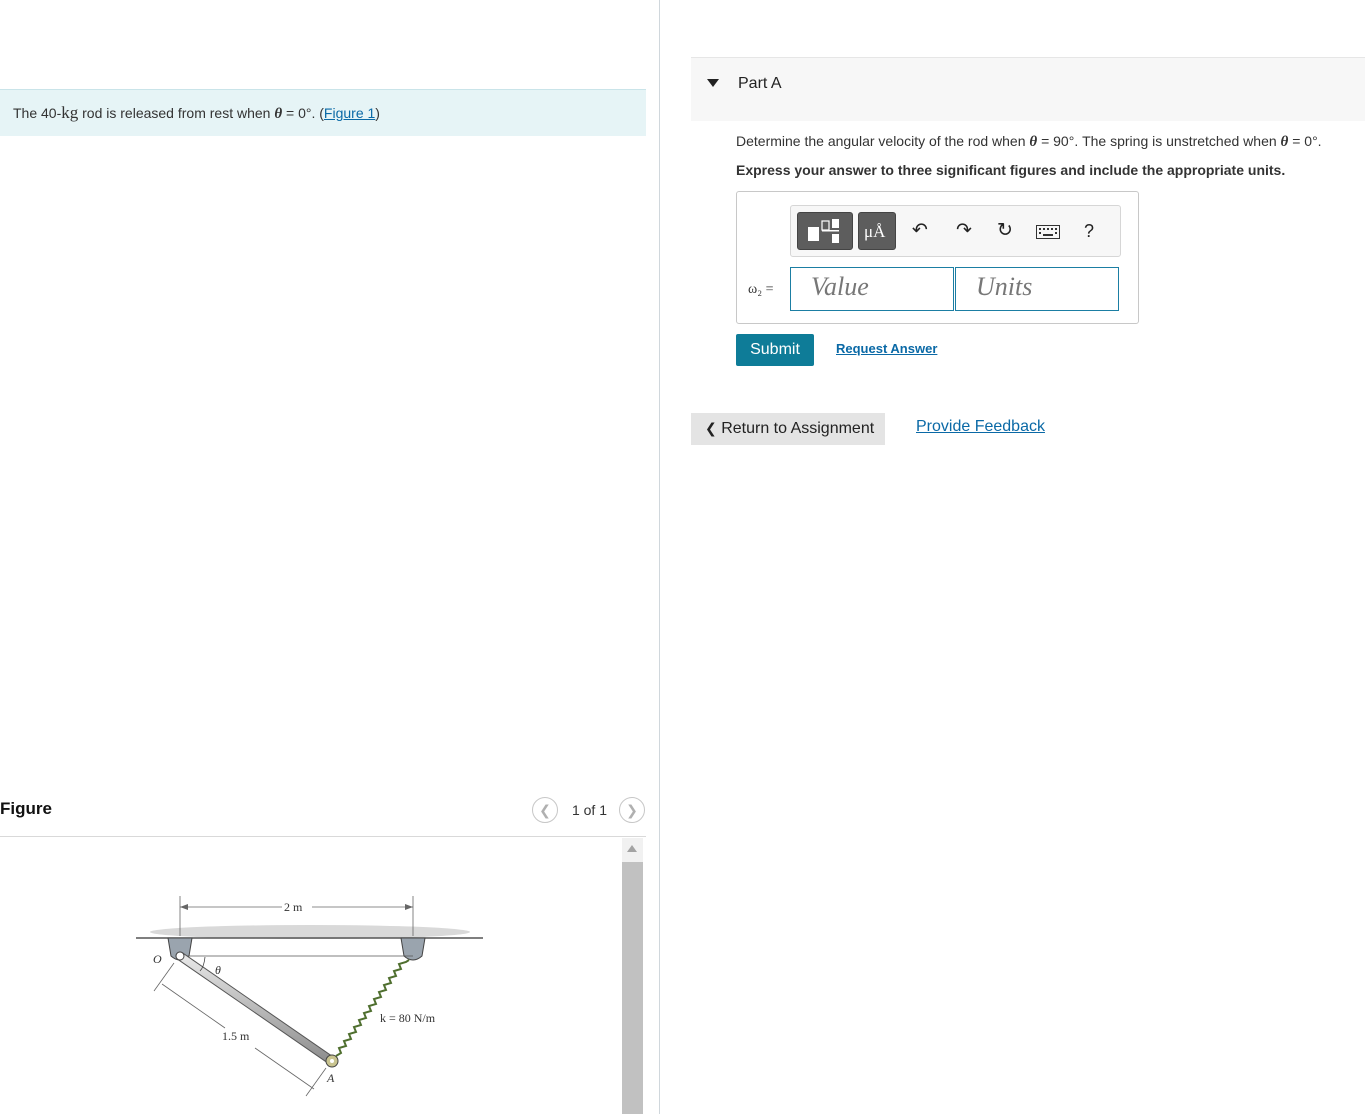  Describe the element at coordinates (775, 350) in the screenshot. I see `submit-button: Submit` at that location.